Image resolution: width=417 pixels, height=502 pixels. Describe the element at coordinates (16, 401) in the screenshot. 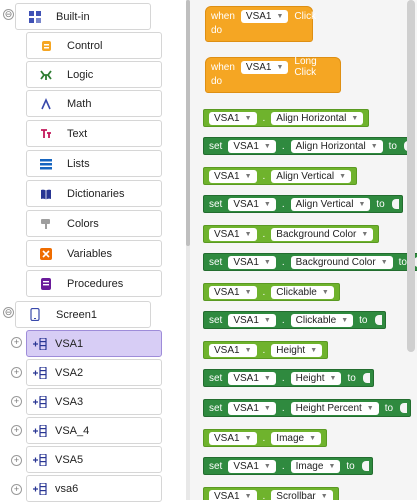

I see `vsa3-expand-toggle: +` at that location.